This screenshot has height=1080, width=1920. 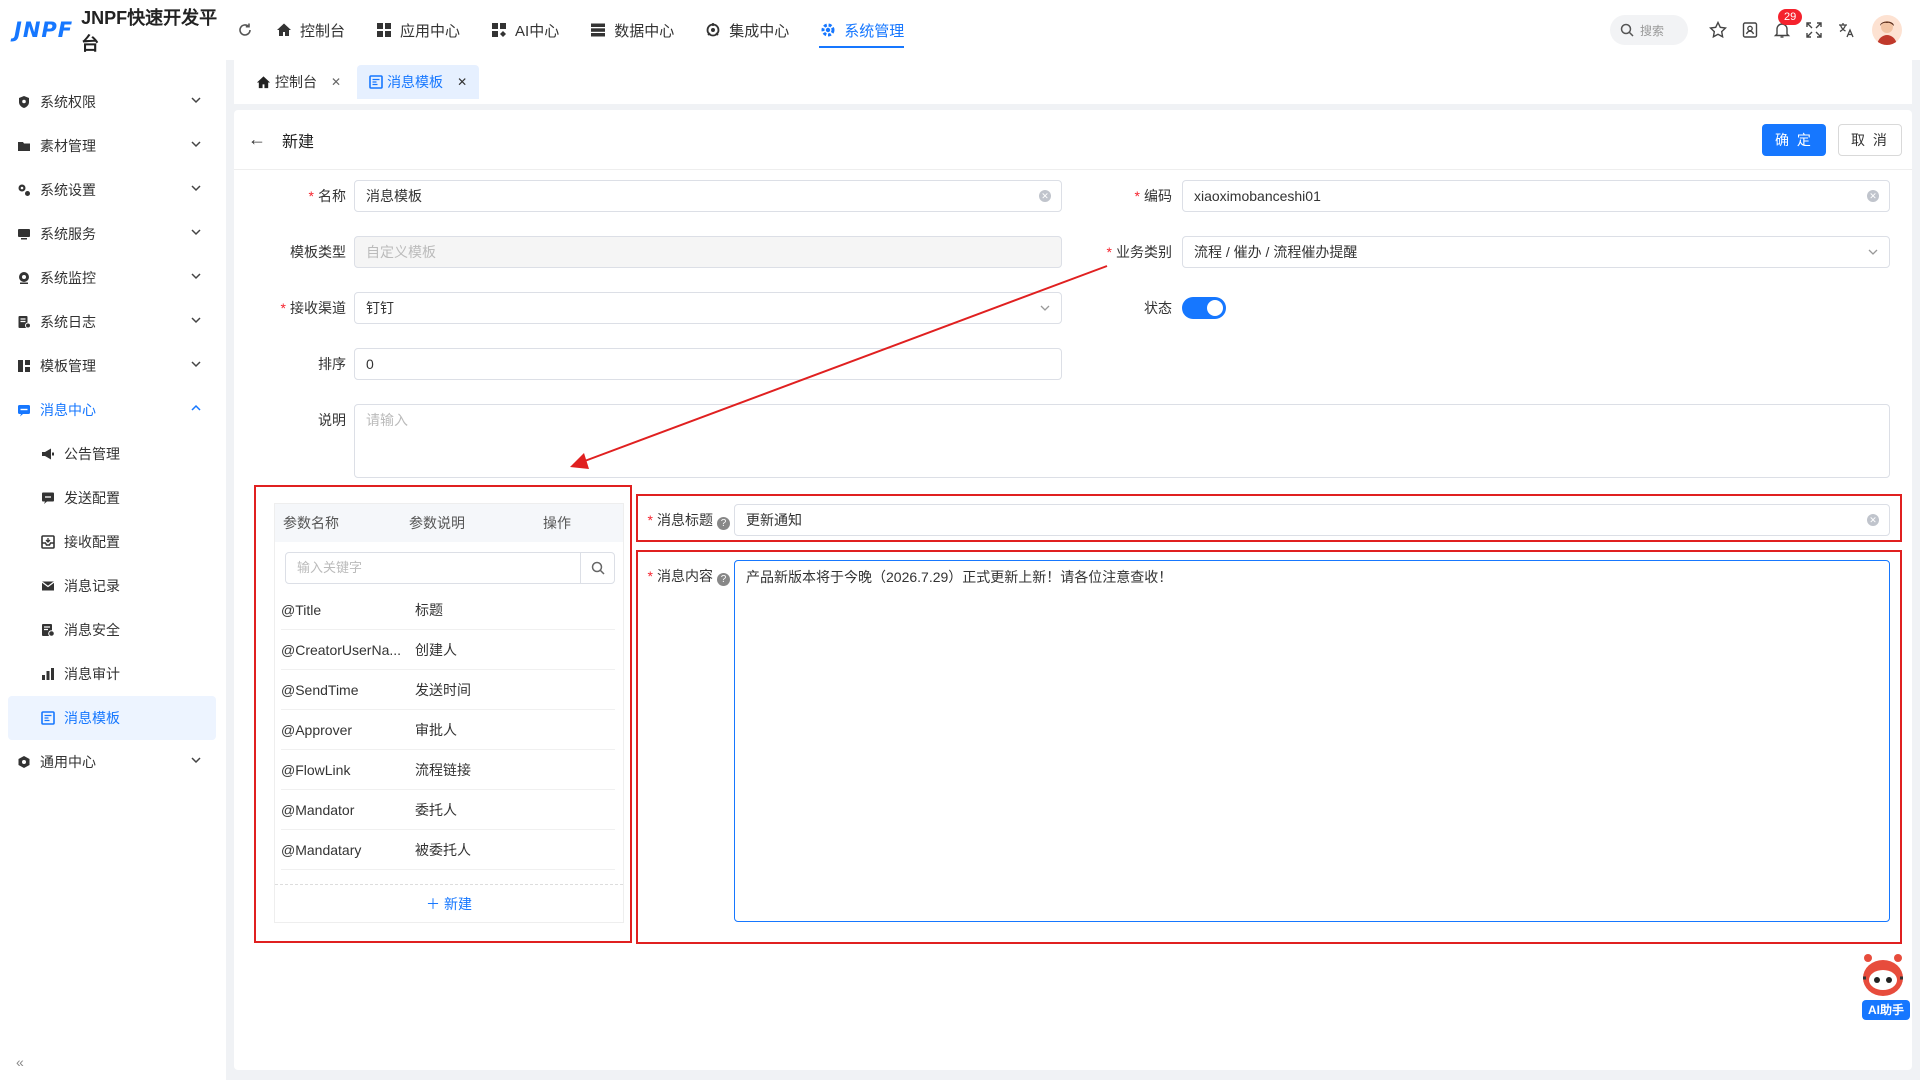 What do you see at coordinates (92, 454) in the screenshot?
I see `sidebar-item-label: 公告管理` at bounding box center [92, 454].